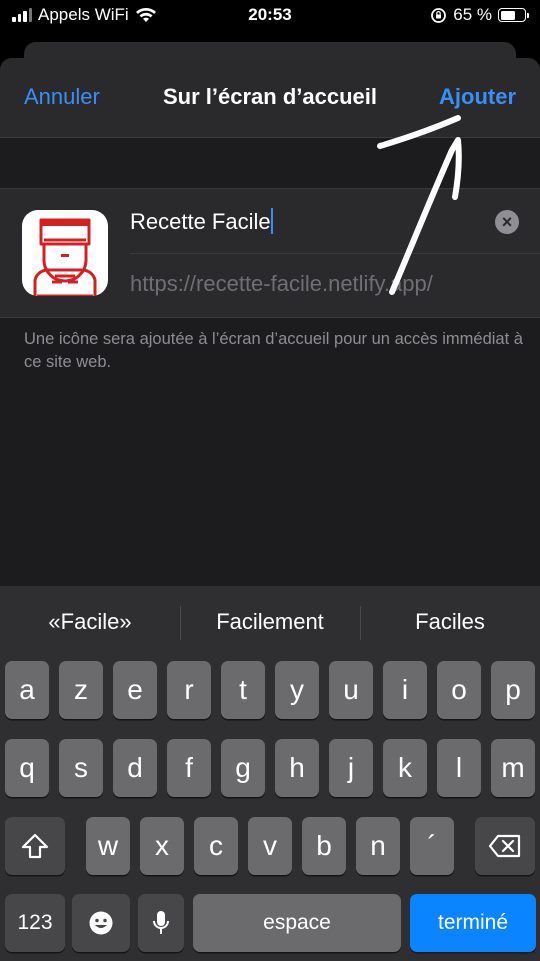 The height and width of the screenshot is (961, 540). I want to click on key-g: g, so click(243, 768).